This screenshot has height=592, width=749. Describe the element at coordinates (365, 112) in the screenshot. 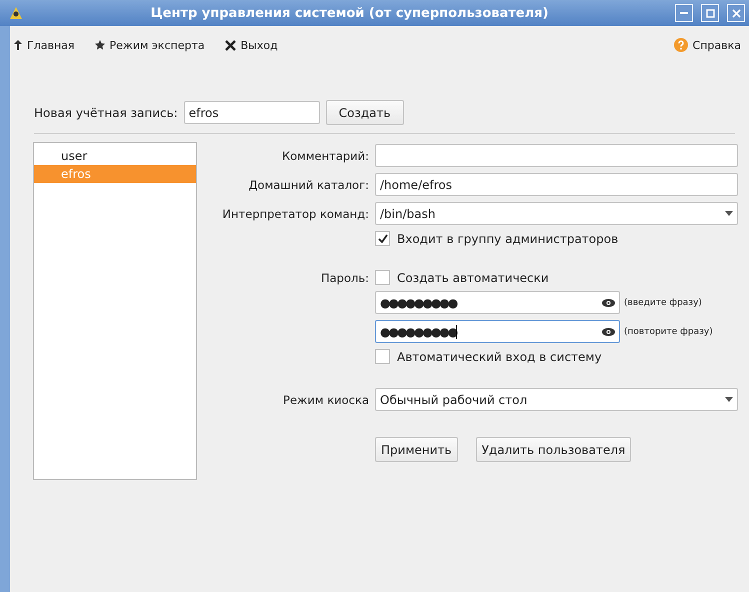

I see `create-button: Создать` at that location.